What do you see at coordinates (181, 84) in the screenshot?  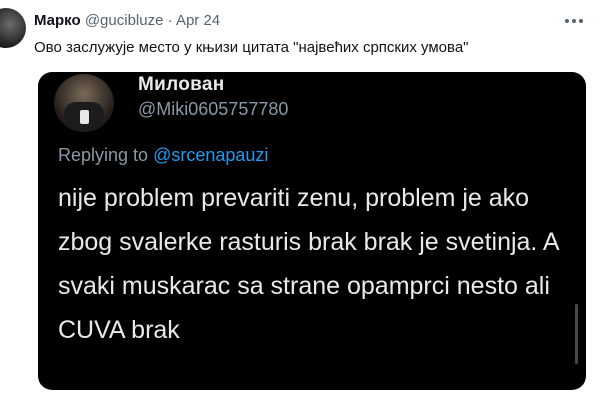 I see `quoted-author-name: Милован` at bounding box center [181, 84].